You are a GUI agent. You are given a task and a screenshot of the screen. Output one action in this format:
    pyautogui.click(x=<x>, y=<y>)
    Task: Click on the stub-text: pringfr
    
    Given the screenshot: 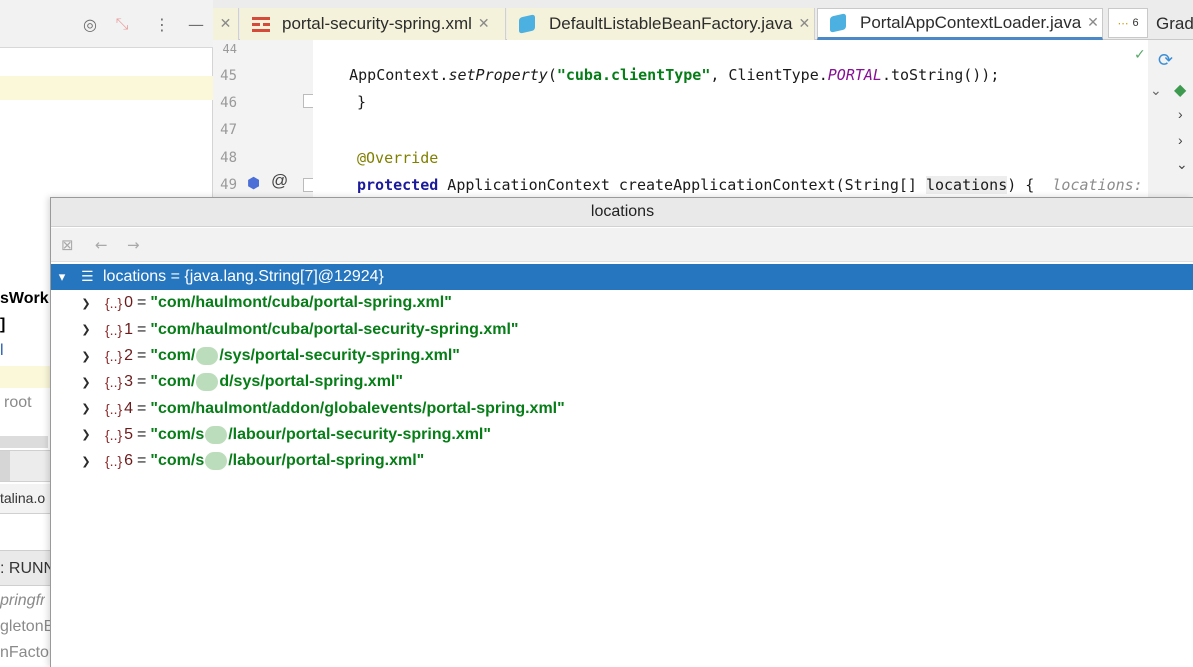 What is the action you would take?
    pyautogui.click(x=23, y=600)
    